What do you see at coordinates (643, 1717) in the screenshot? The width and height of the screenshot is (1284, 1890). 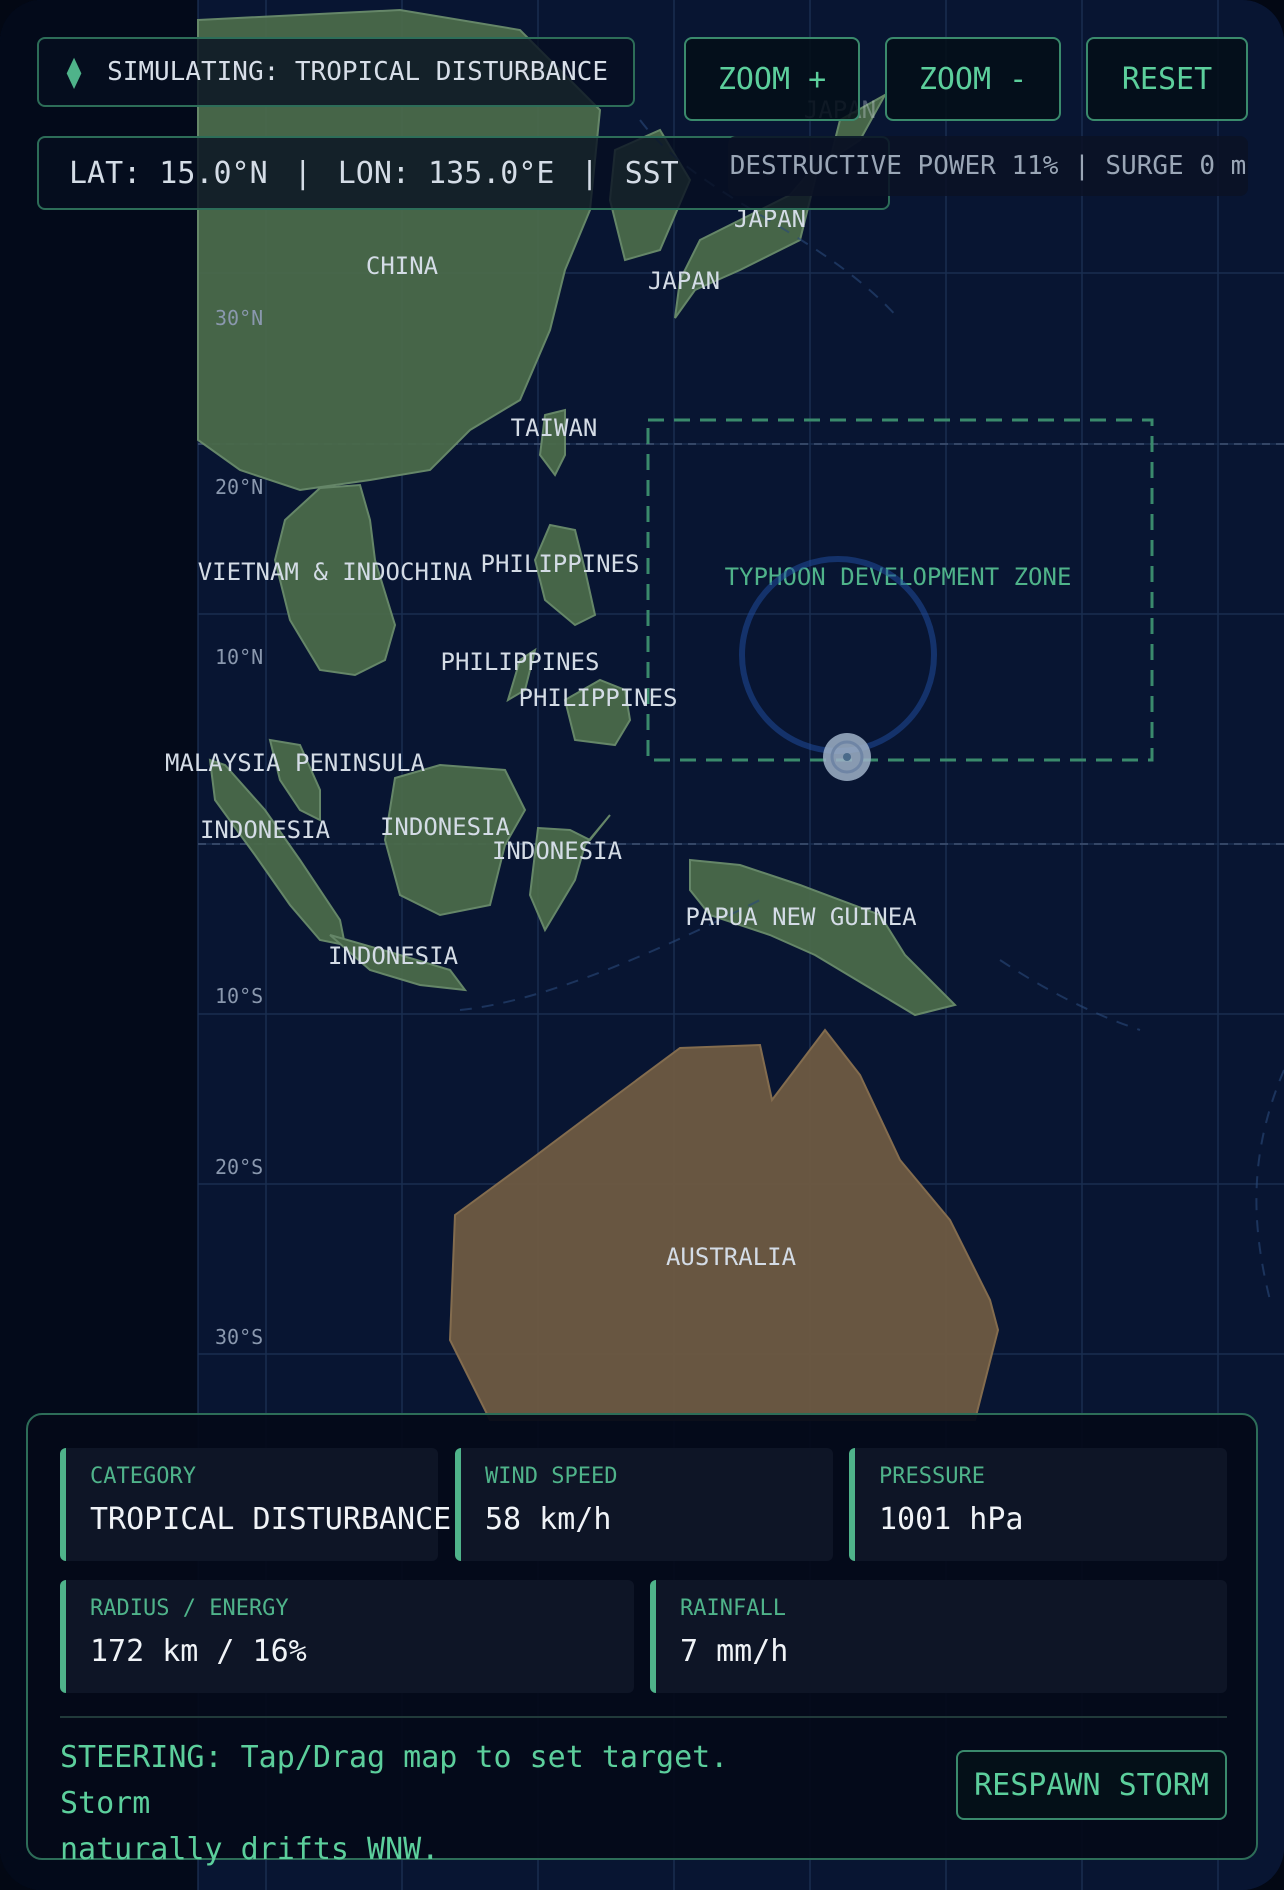 I see `panel-divider` at bounding box center [643, 1717].